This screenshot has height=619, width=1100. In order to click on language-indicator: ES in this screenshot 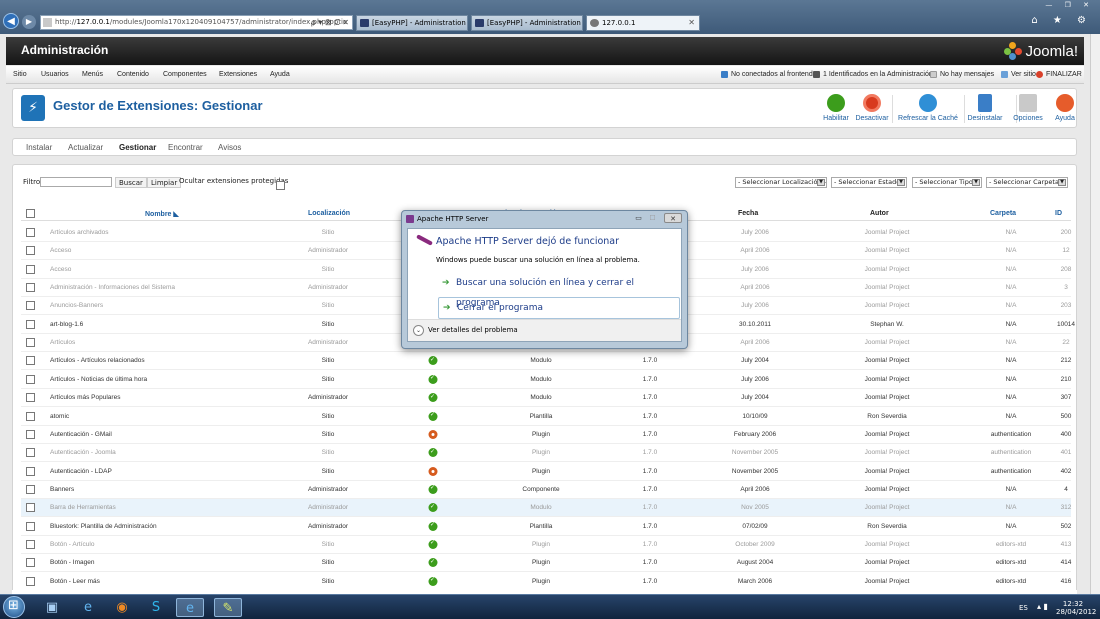, I will do `click(1023, 608)`.